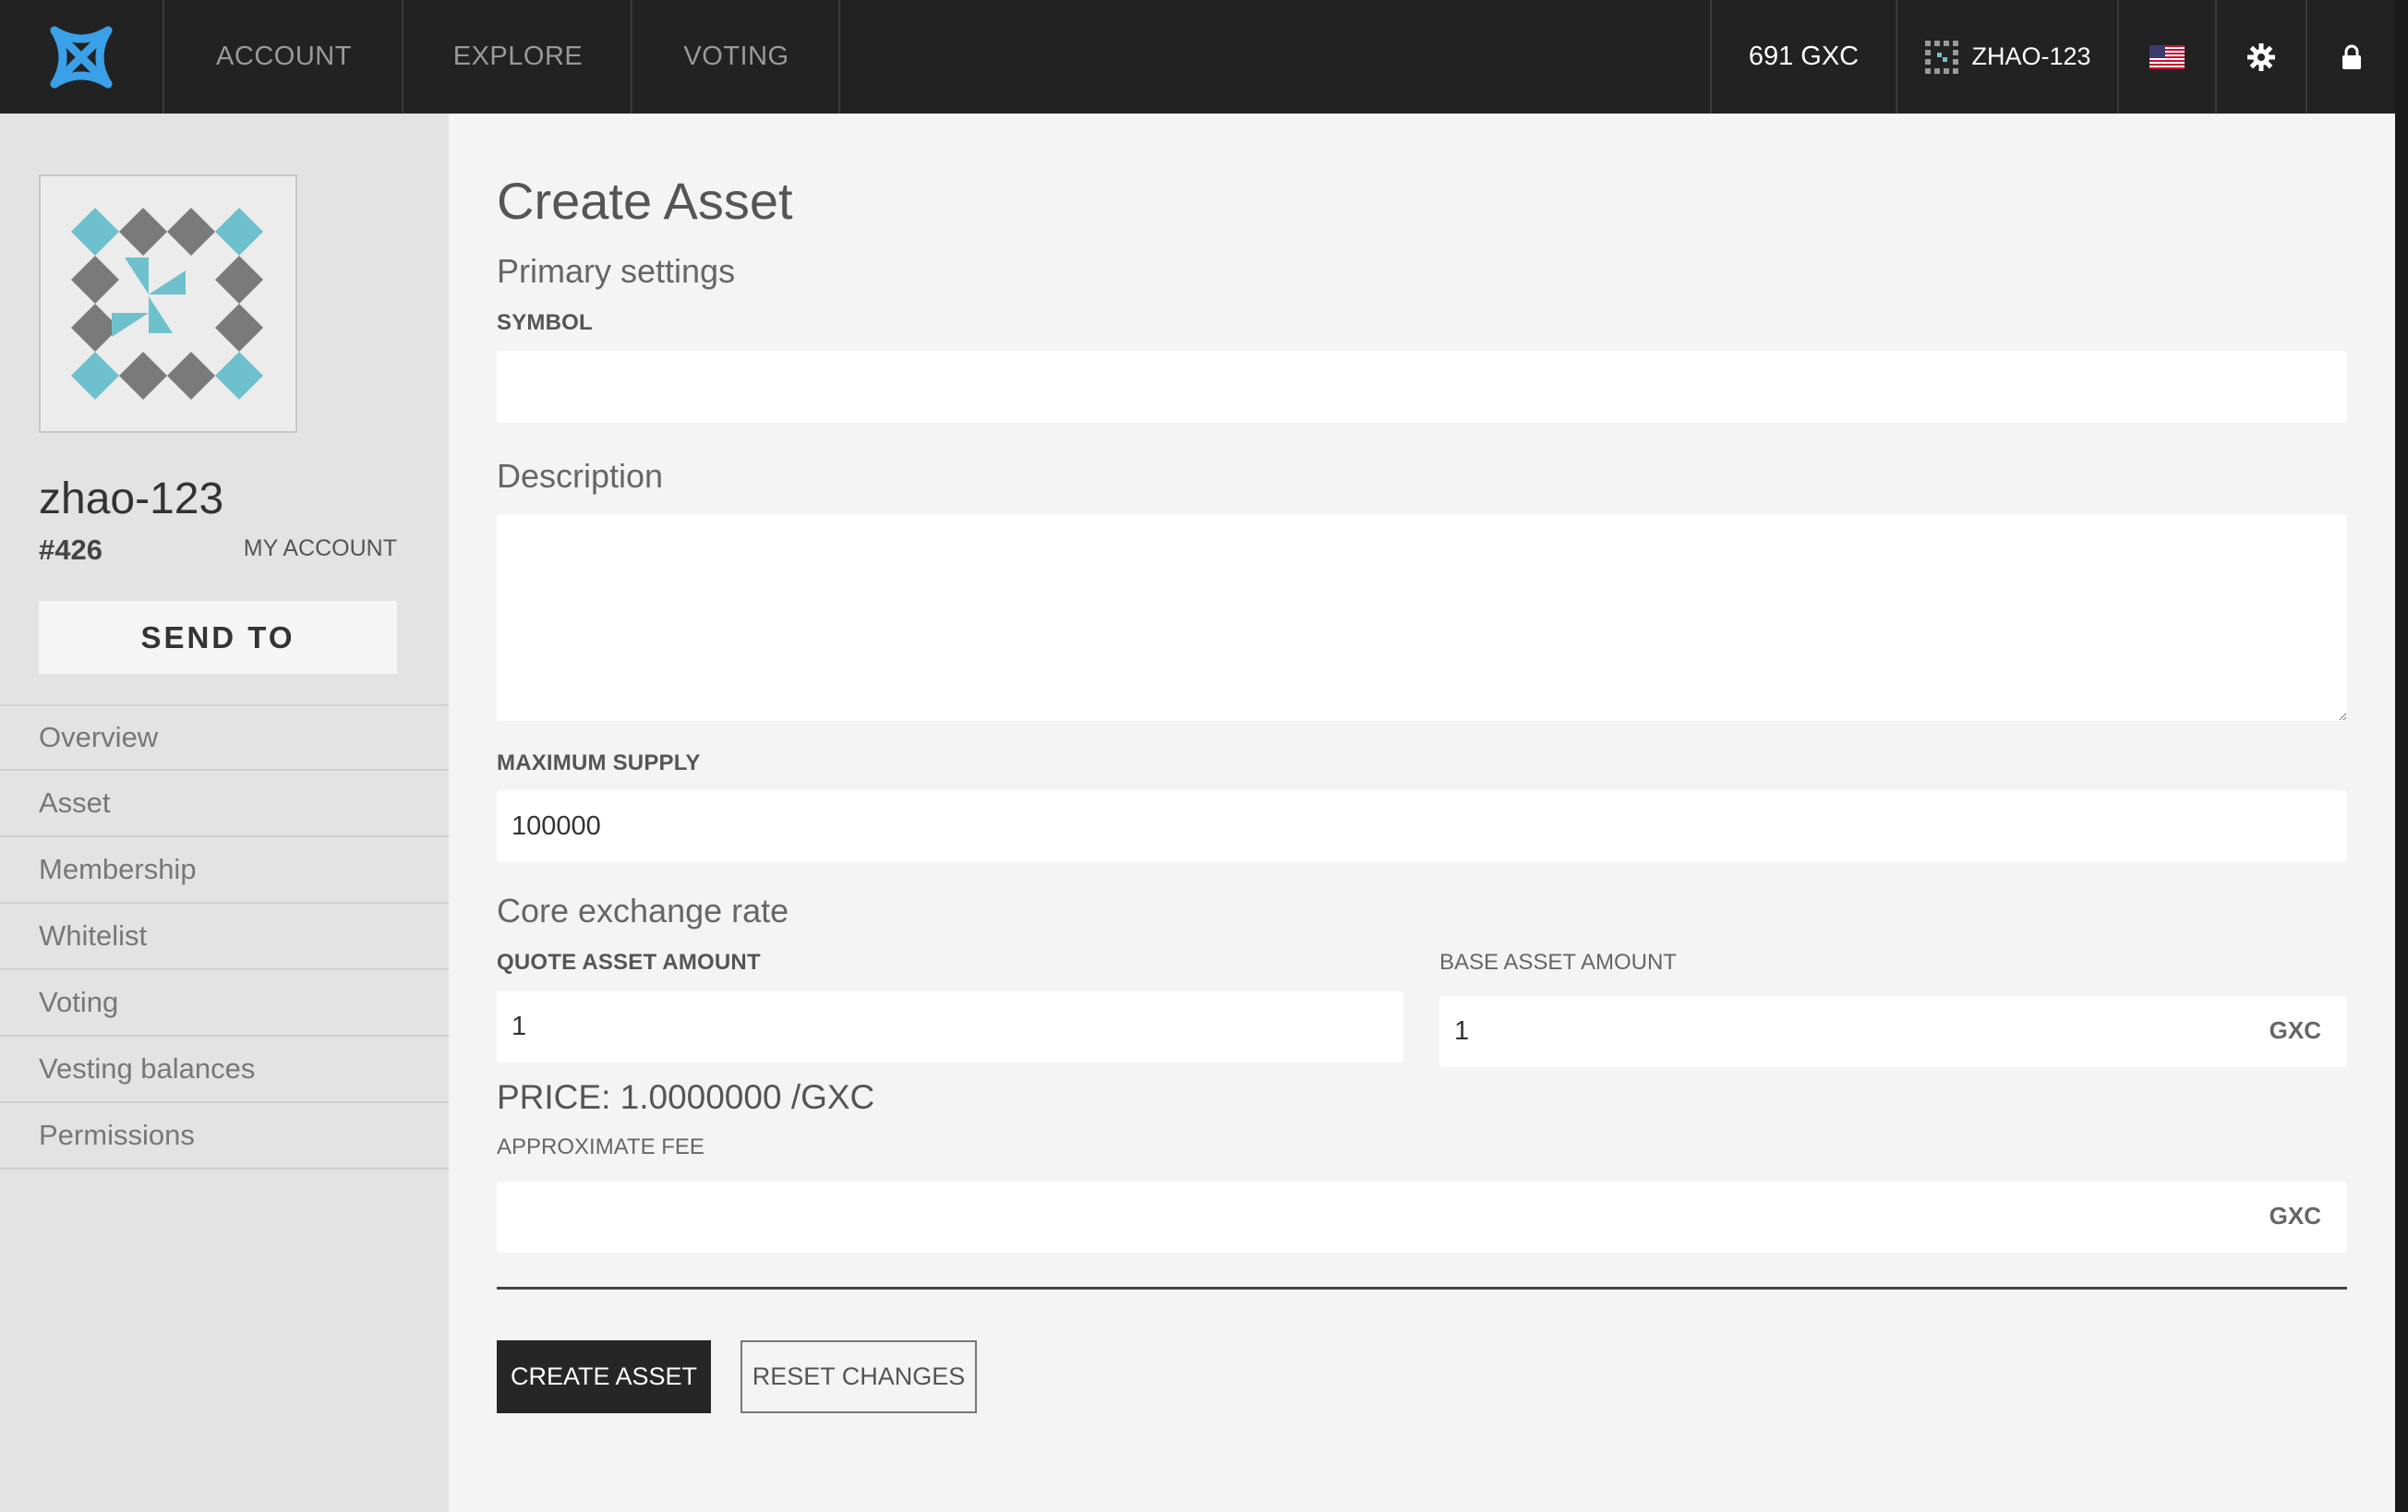 Image resolution: width=2408 pixels, height=1512 pixels. I want to click on sidebar-item-asset: Asset, so click(224, 804).